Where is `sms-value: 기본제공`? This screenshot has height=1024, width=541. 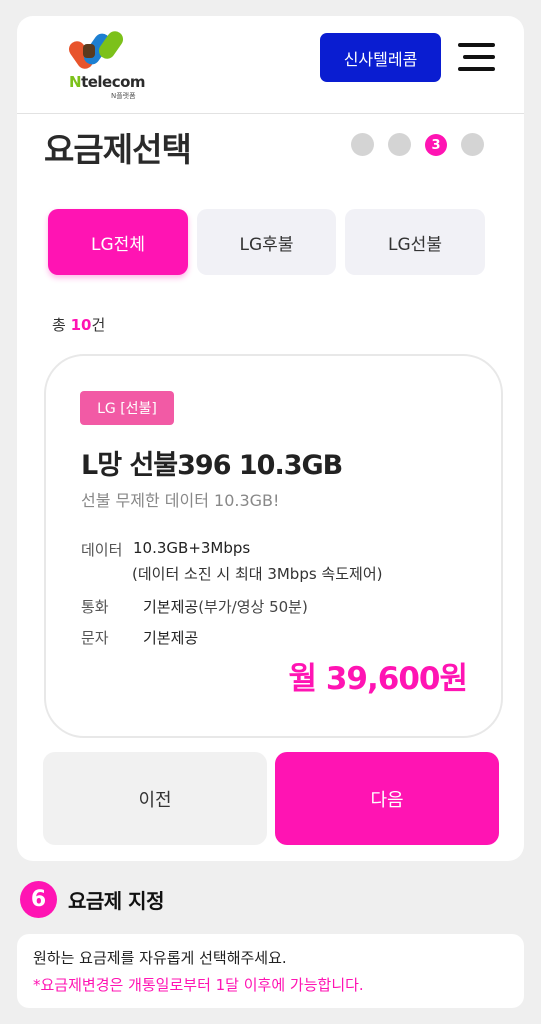
sms-value: 기본제공 is located at coordinates (171, 638).